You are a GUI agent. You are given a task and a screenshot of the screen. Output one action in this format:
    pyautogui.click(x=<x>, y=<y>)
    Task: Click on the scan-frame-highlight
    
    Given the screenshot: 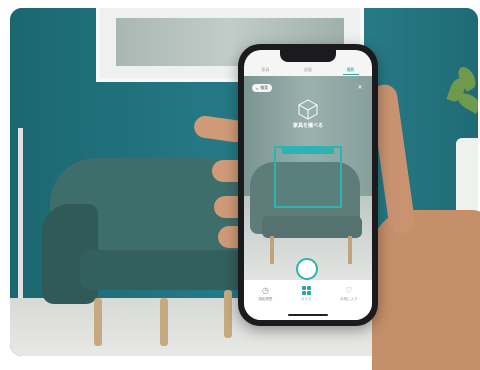 What is the action you would take?
    pyautogui.click(x=308, y=150)
    